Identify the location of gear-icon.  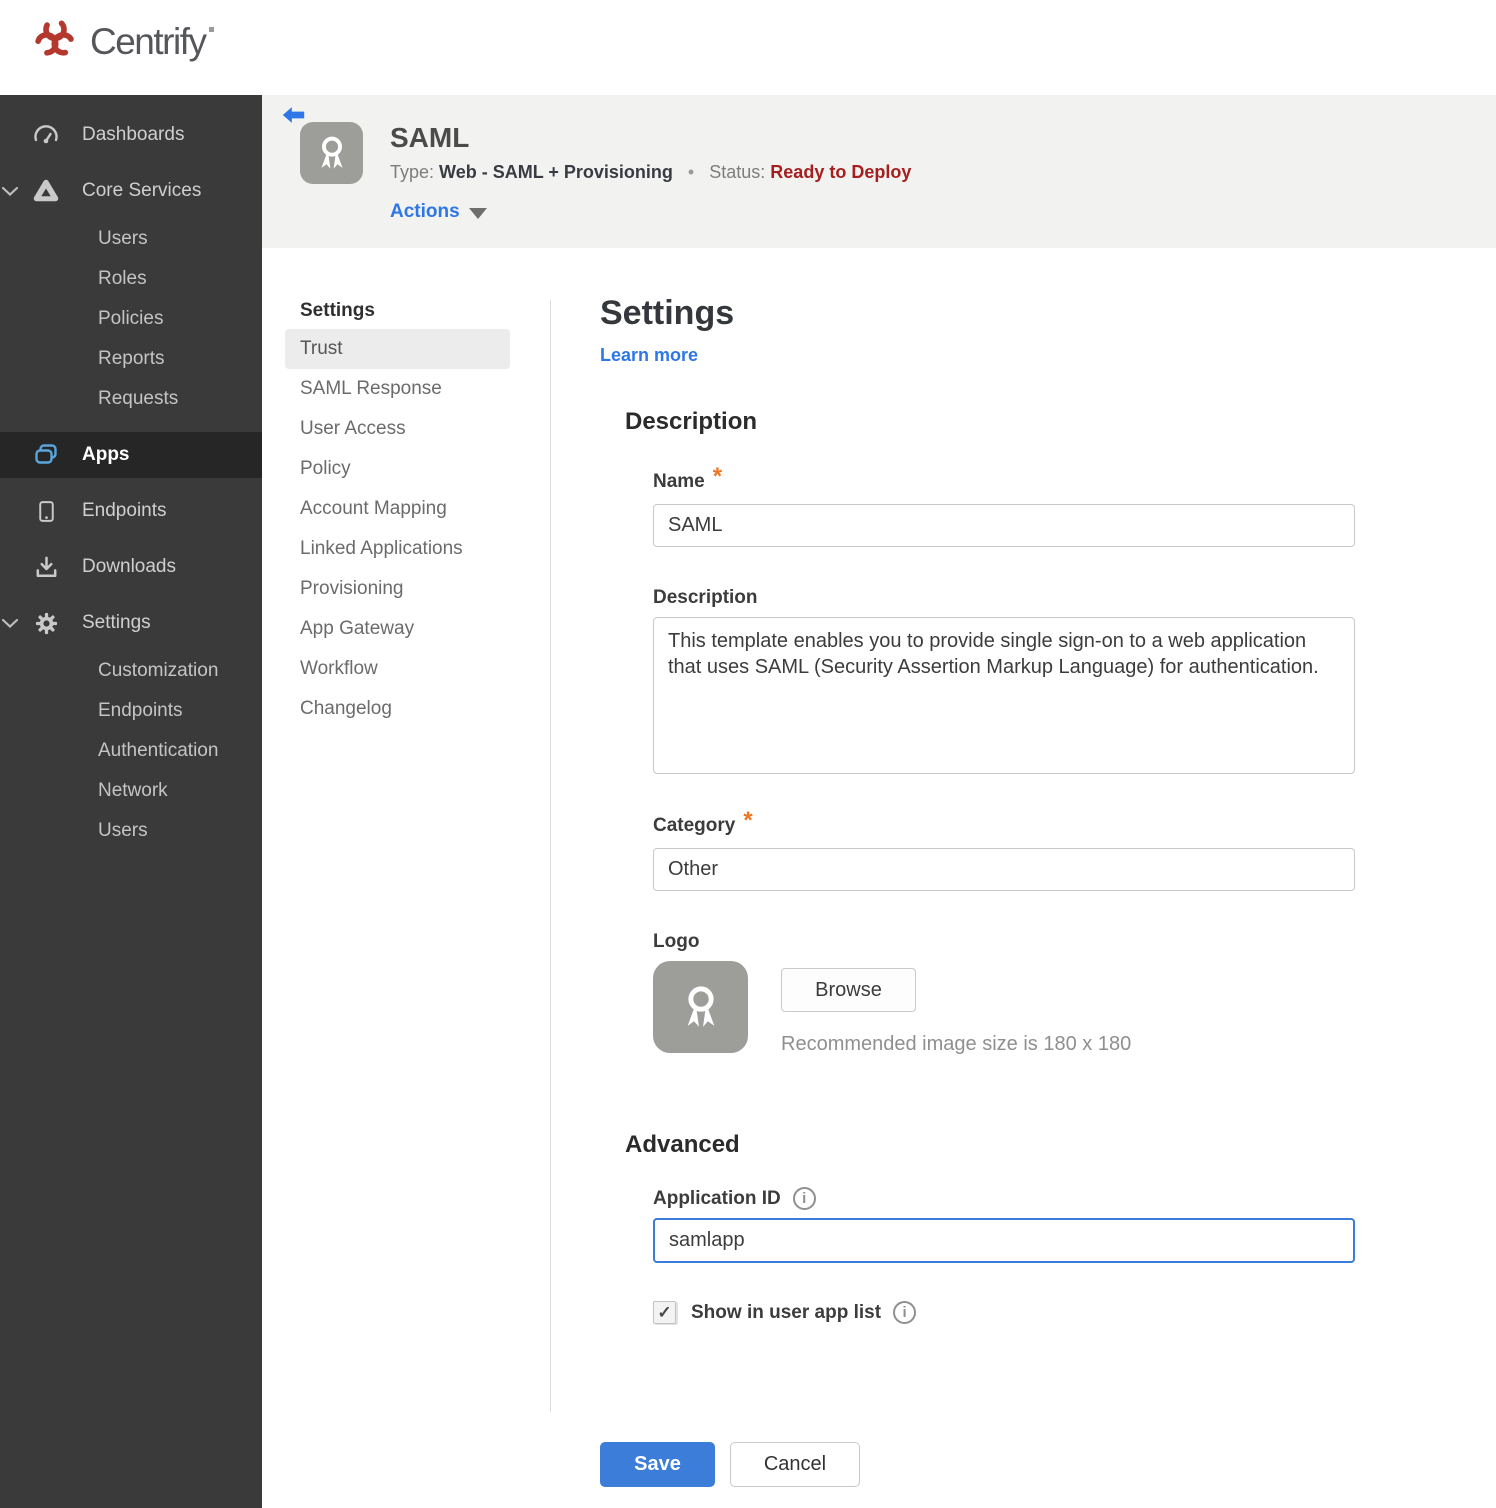
(46, 623).